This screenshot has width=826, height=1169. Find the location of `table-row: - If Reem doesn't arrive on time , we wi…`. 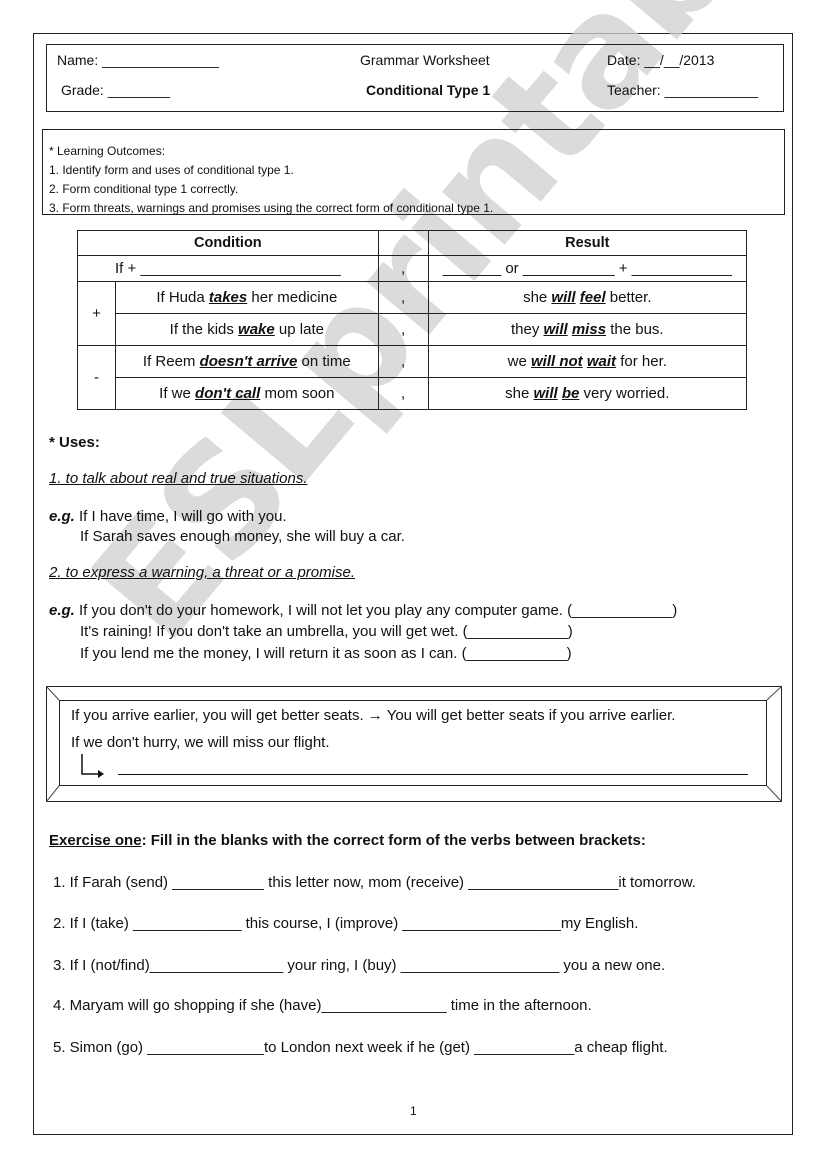

table-row: - If Reem doesn't arrive on time , we wi… is located at coordinates (412, 377).